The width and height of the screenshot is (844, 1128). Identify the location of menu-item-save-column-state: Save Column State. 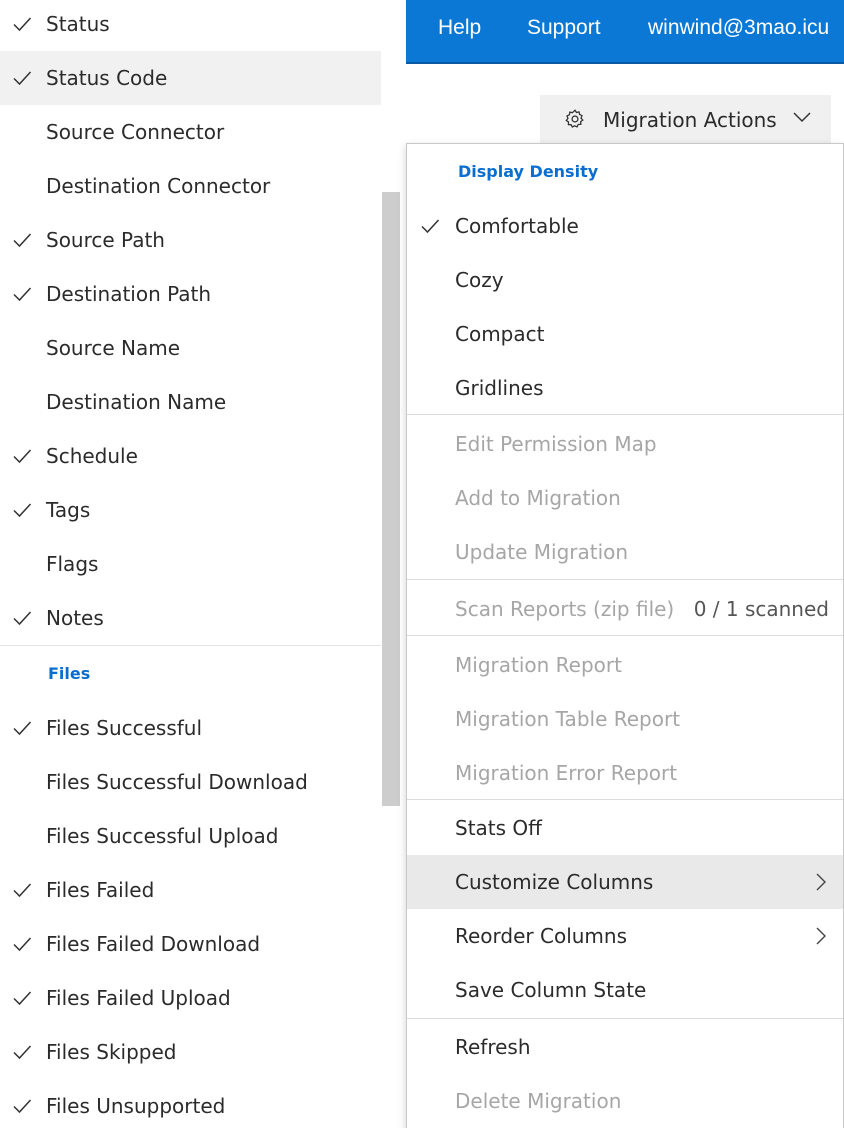
(625, 990).